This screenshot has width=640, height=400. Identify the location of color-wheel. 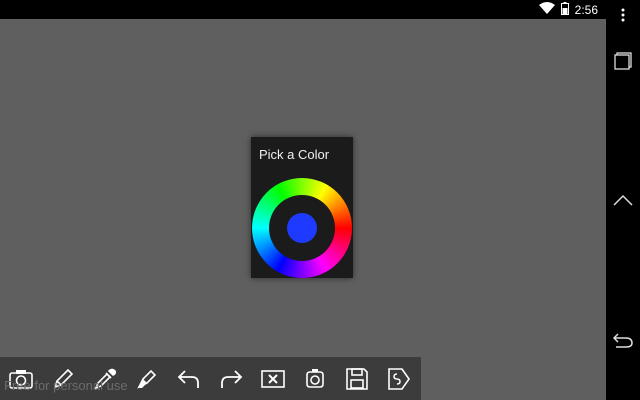
(302, 228).